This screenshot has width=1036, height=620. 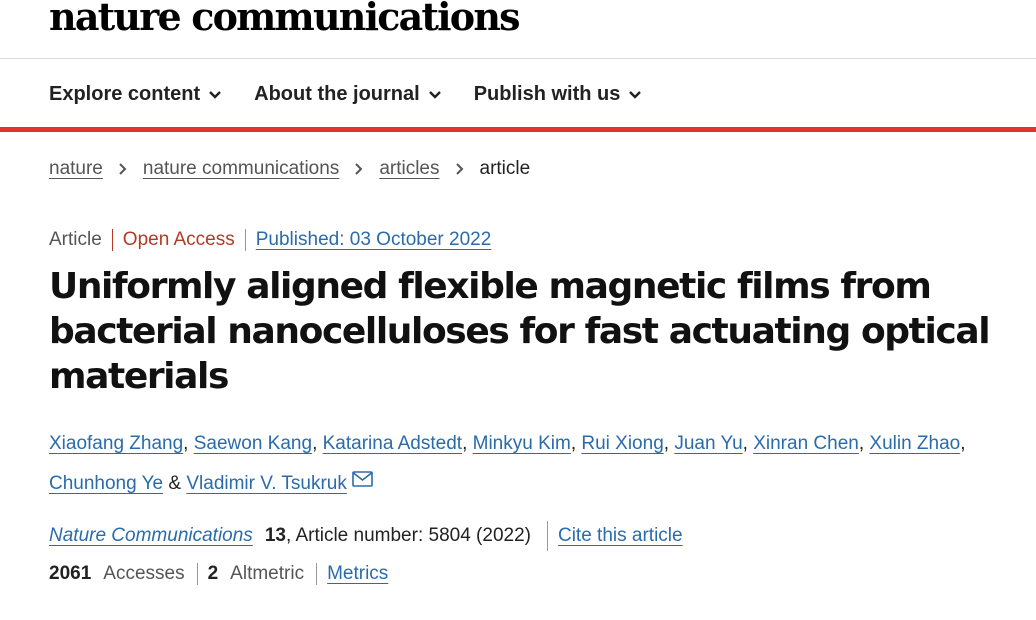 What do you see at coordinates (116, 443) in the screenshot?
I see `author-link: Xiaofang Zhang` at bounding box center [116, 443].